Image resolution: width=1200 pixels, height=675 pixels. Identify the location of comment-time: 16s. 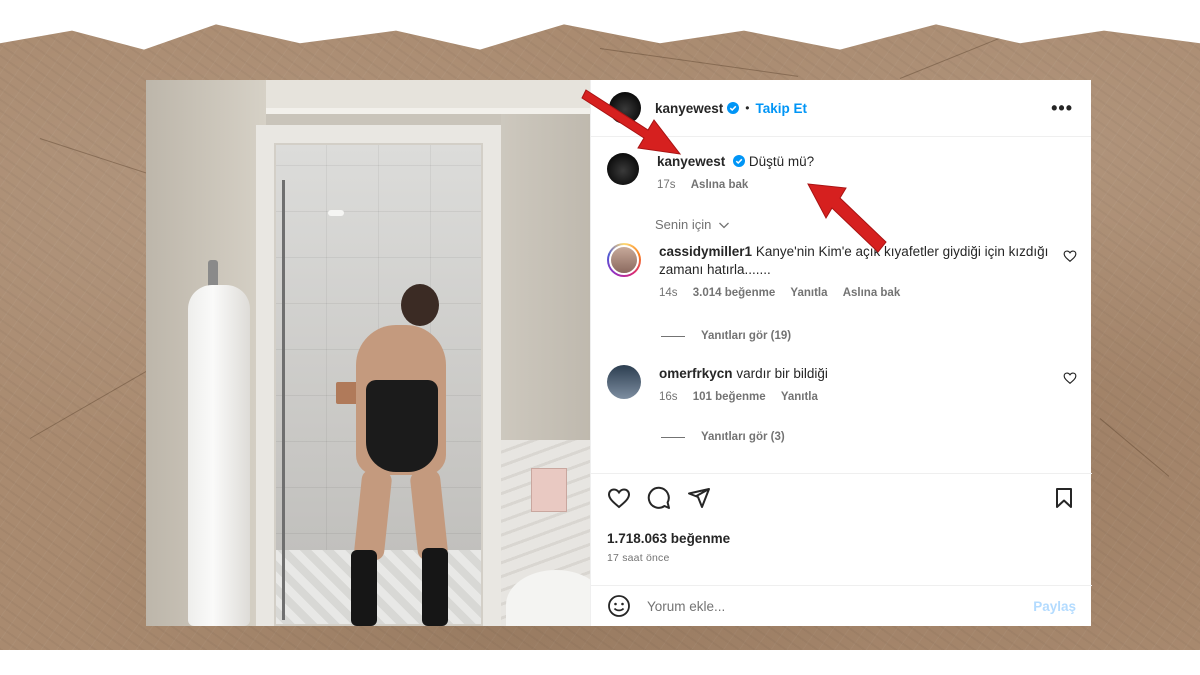
(668, 397).